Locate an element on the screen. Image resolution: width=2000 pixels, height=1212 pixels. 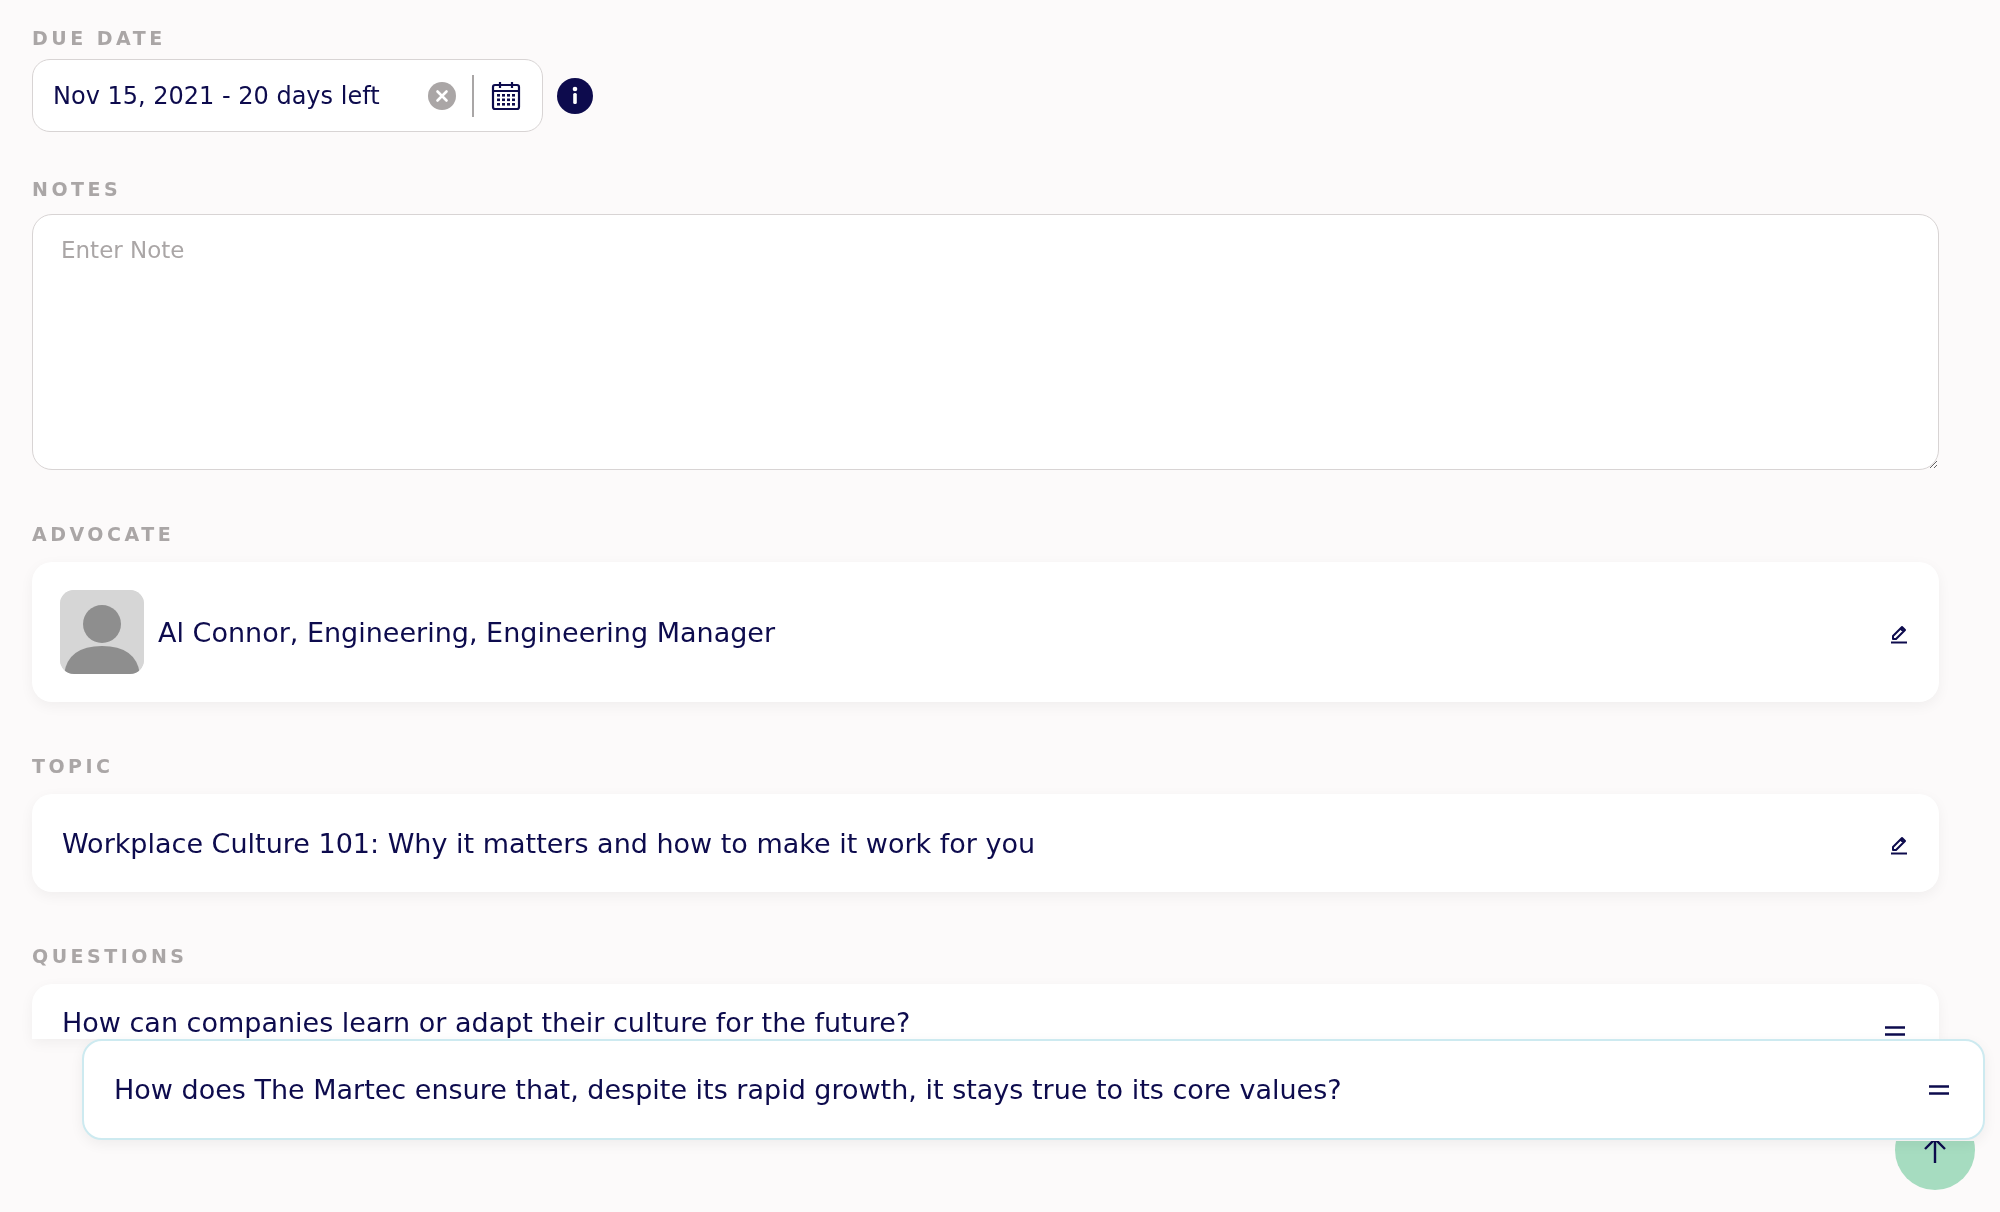
question-card: How can companies learn or adapt their culture for the future? is located at coordinates (985, 1011).